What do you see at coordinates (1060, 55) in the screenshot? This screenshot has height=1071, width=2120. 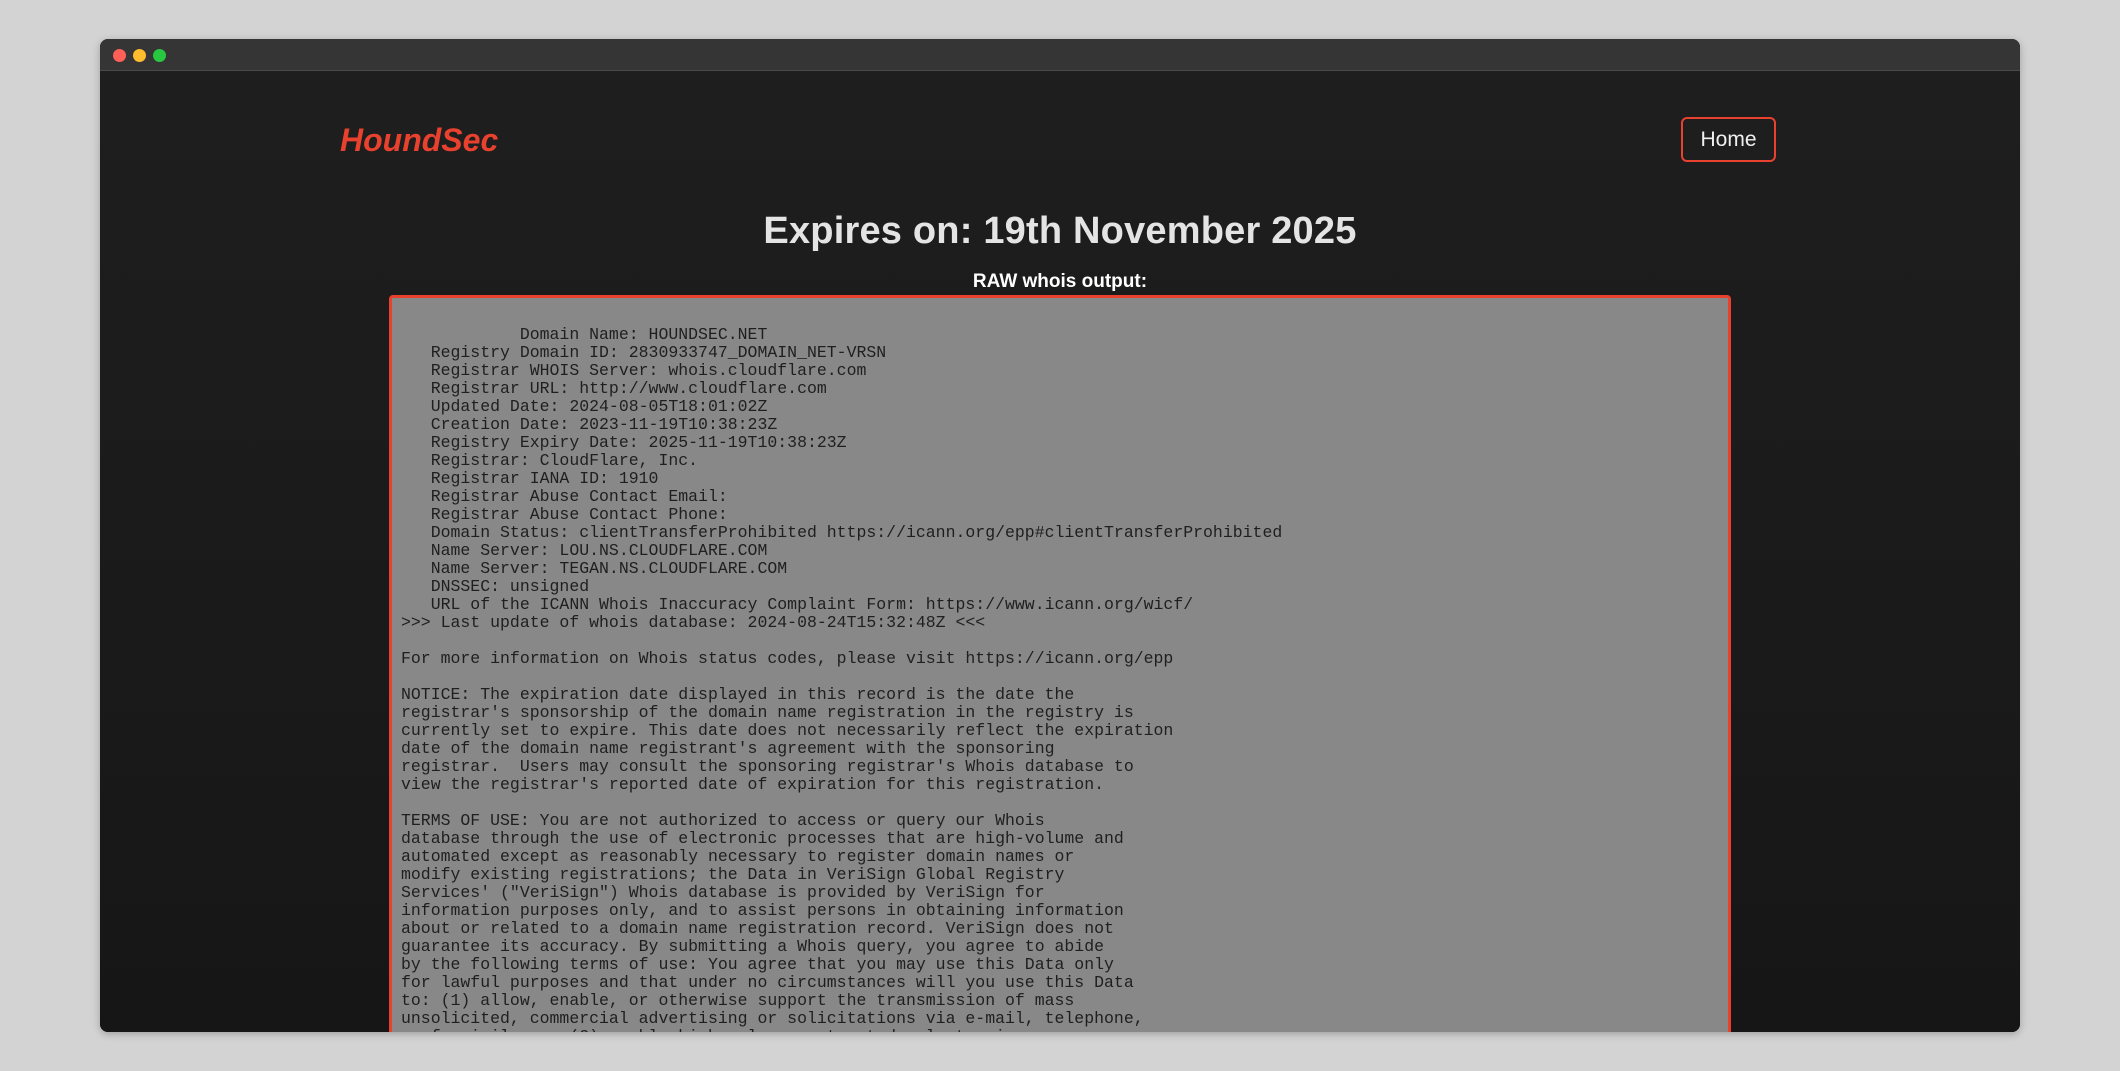 I see `window-titlebar` at bounding box center [1060, 55].